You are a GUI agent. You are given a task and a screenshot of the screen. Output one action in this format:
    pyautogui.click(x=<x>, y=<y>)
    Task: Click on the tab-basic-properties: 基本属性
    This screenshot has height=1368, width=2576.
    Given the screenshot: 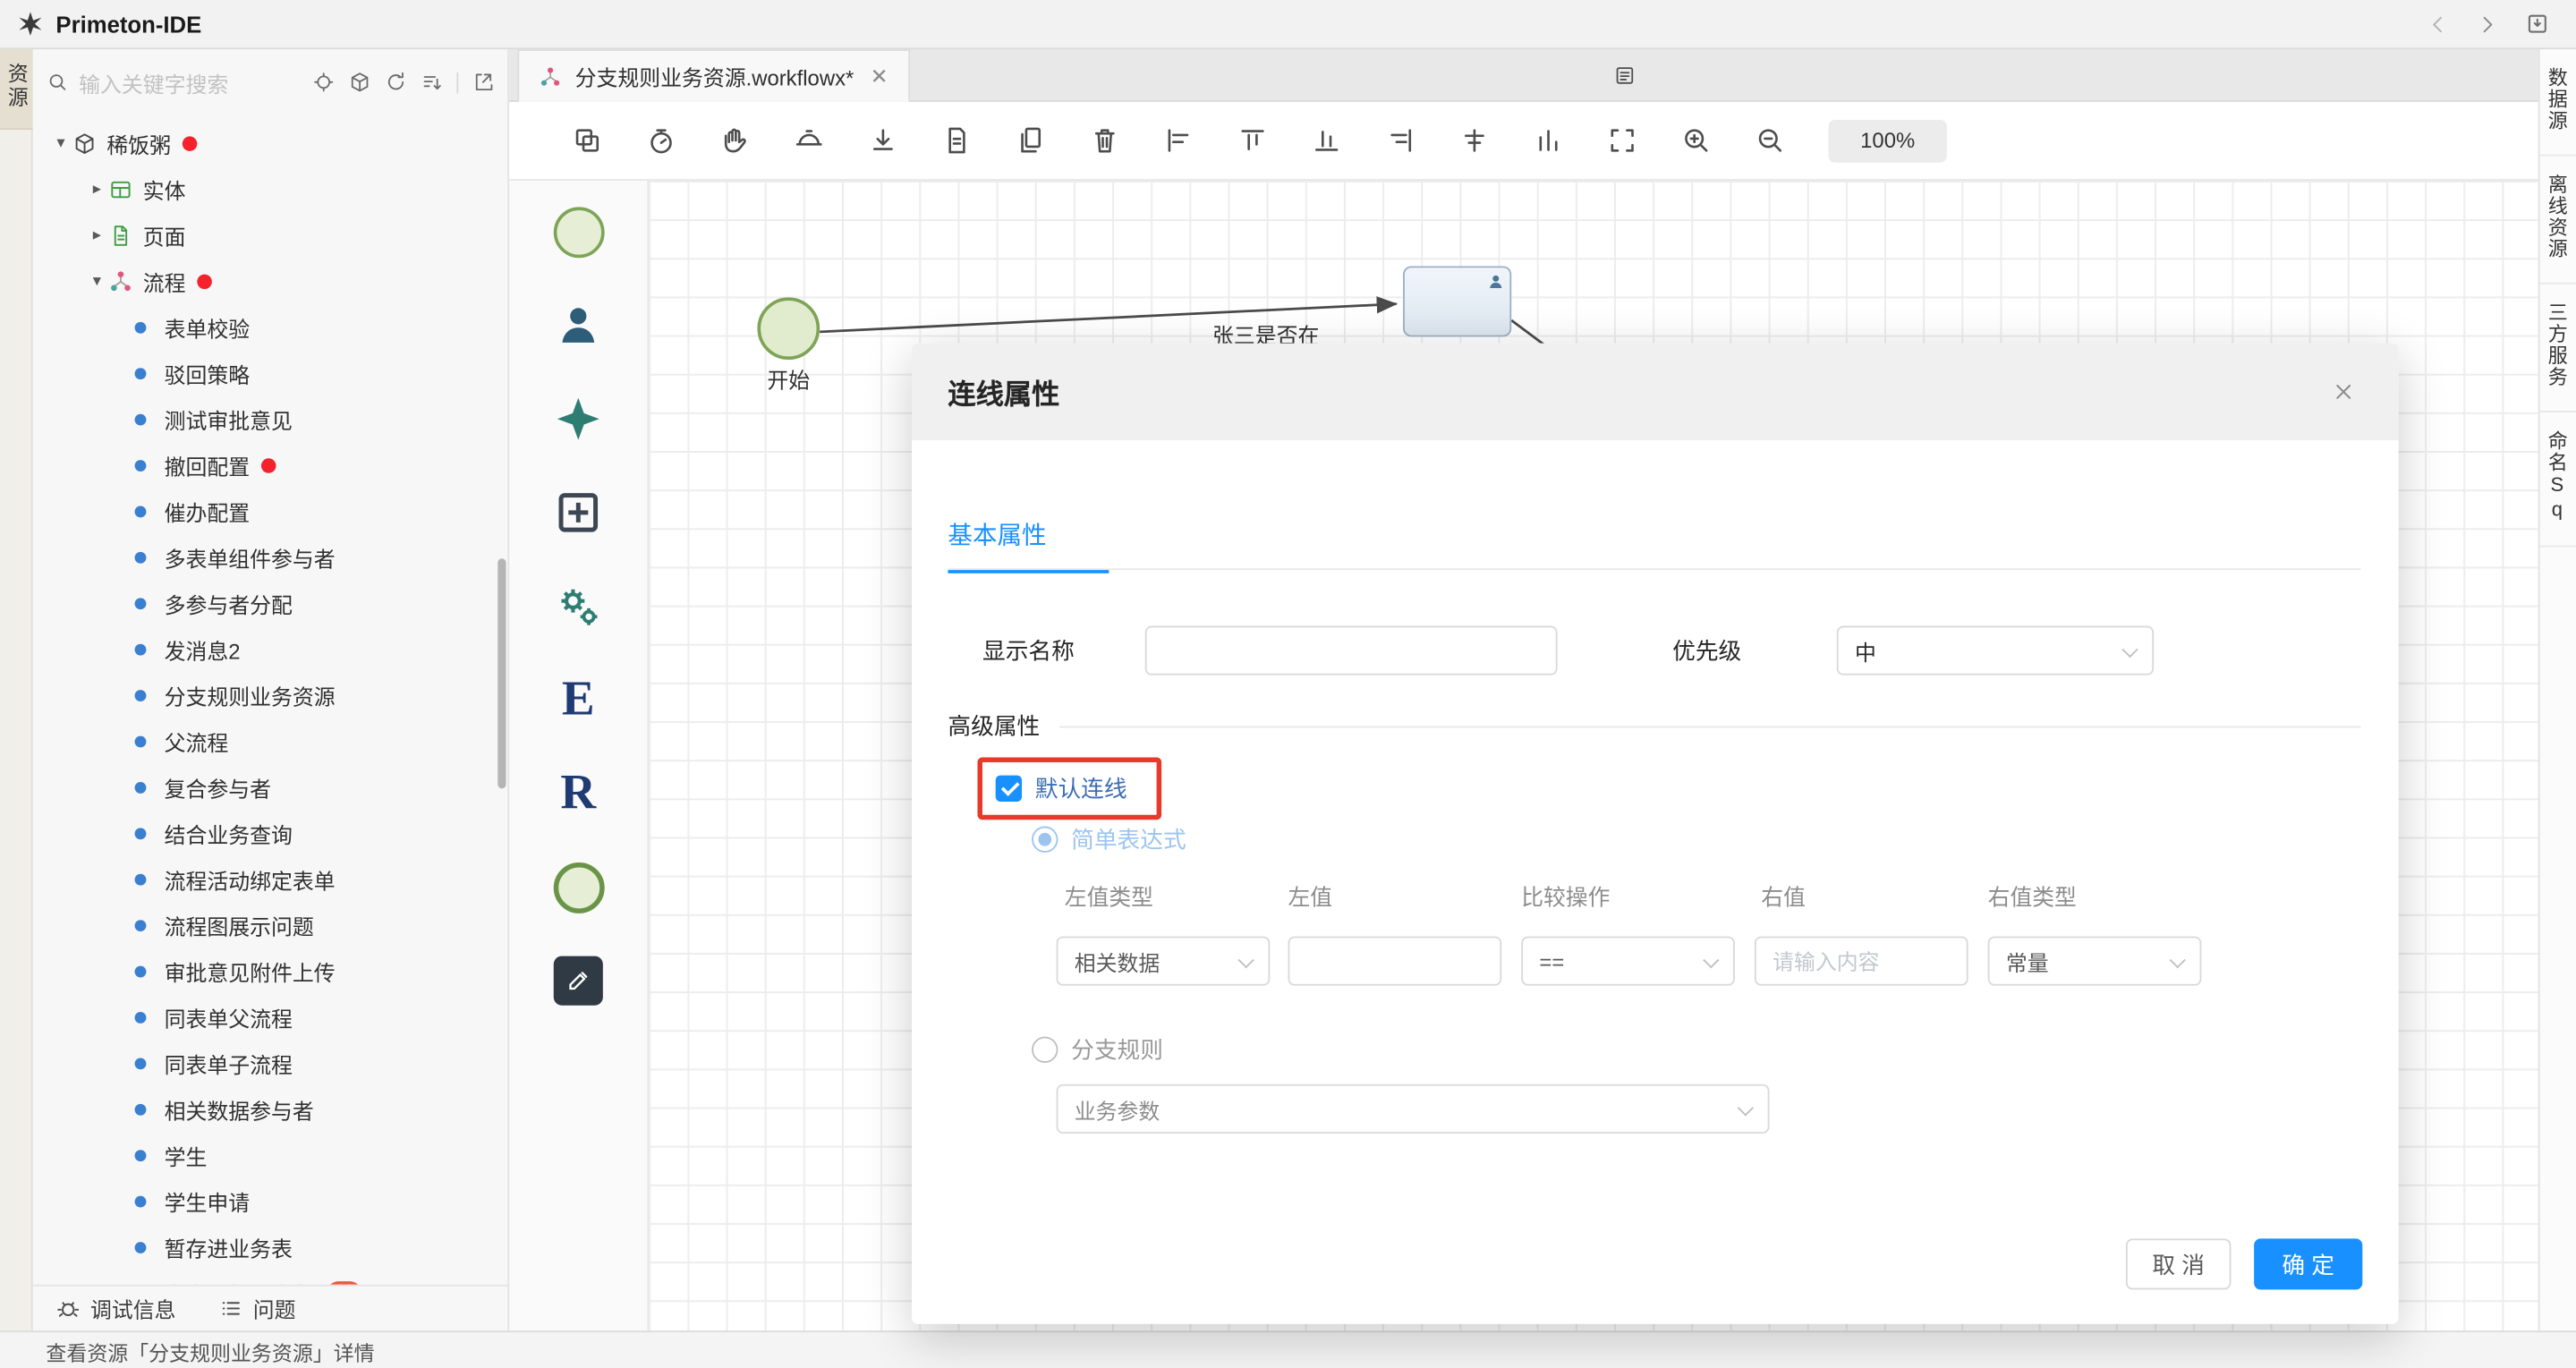 What is the action you would take?
    pyautogui.click(x=1028, y=537)
    